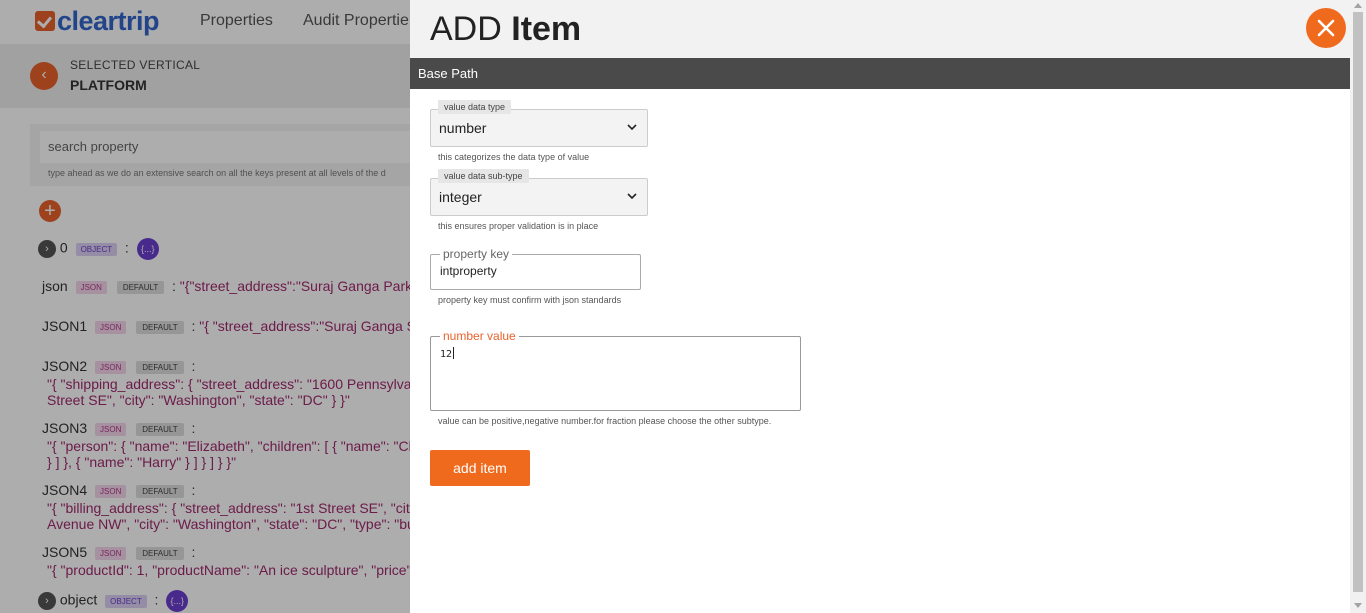  Describe the element at coordinates (546, 29) in the screenshot. I see `title-bold: Item` at that location.